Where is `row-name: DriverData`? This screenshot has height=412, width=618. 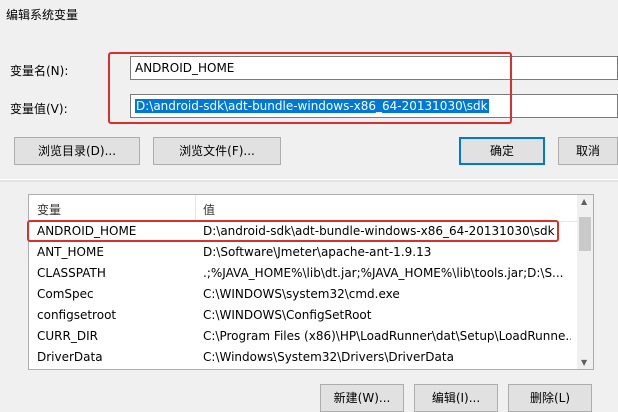 row-name: DriverData is located at coordinates (70, 357).